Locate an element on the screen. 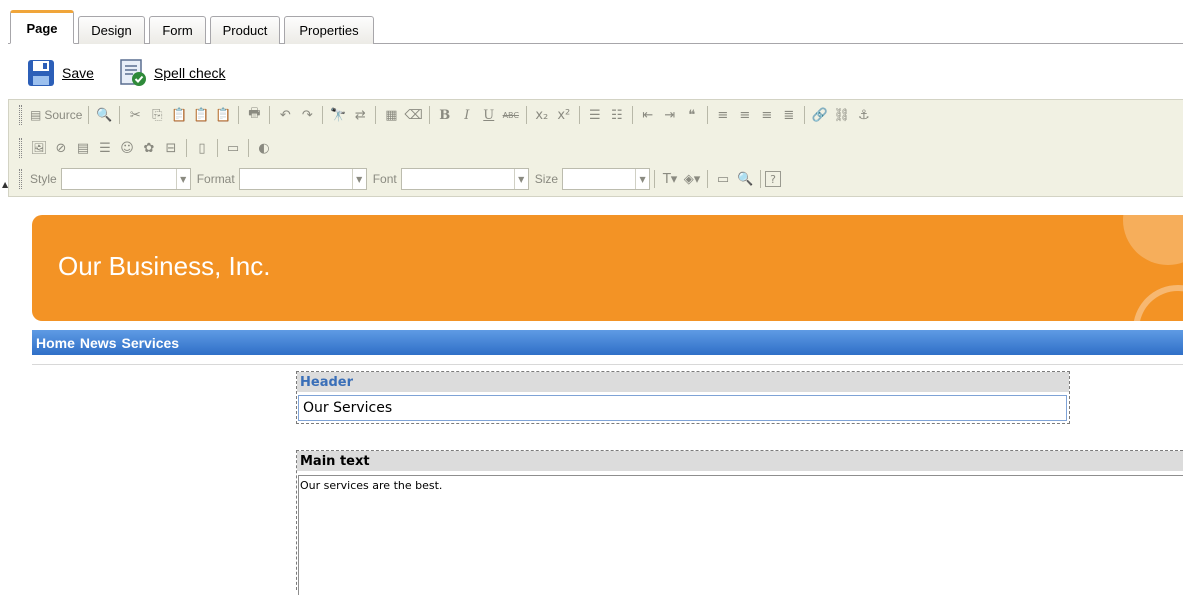 This screenshot has height=595, width=1183. background-color-icon: ◈▾ is located at coordinates (692, 179).